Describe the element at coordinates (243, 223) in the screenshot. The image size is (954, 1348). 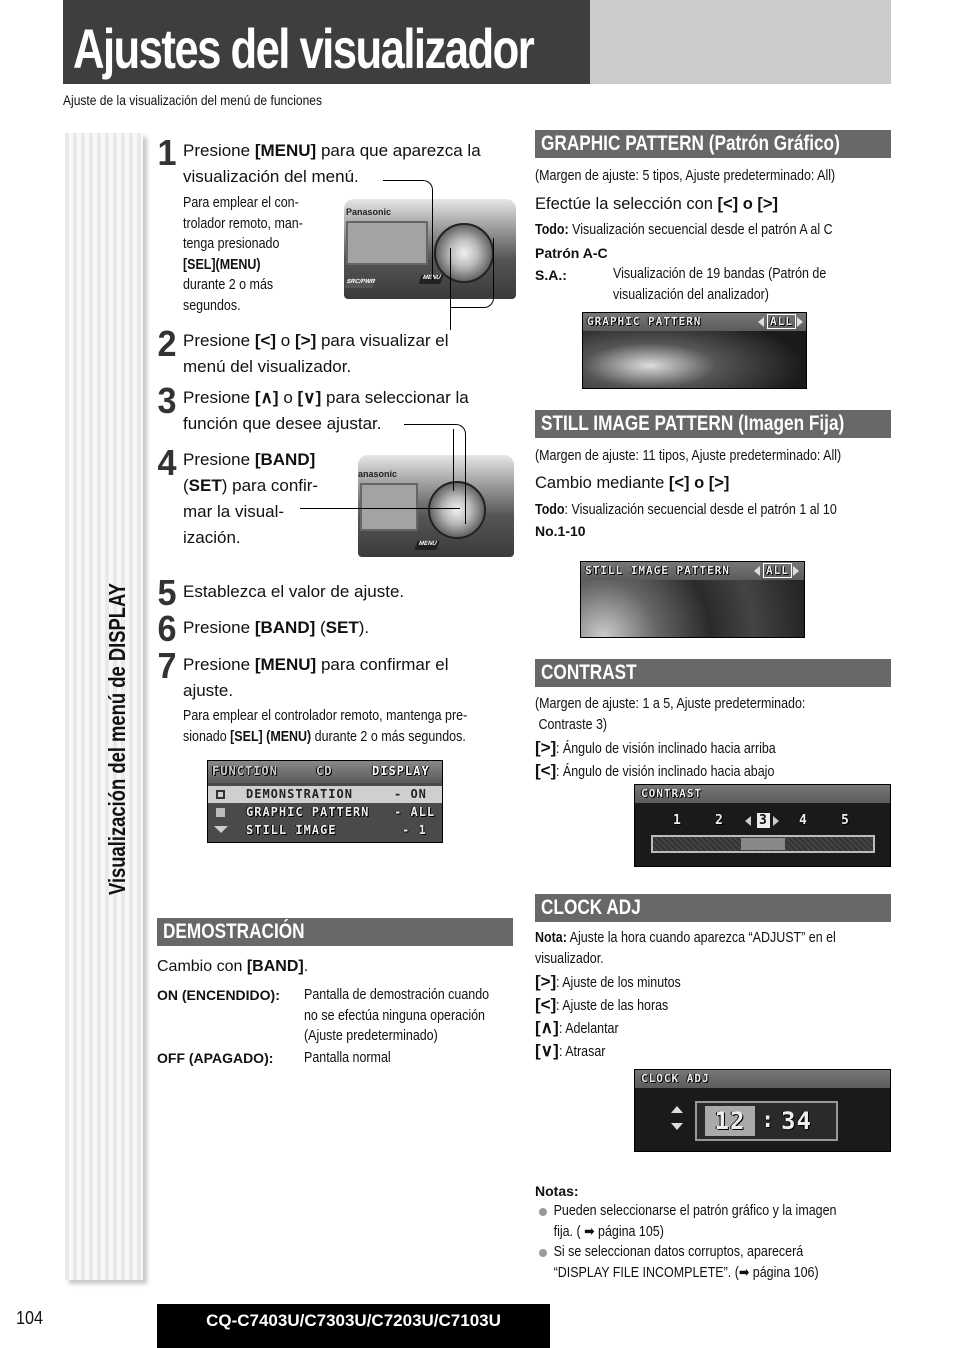
I see `note-line: trolador remoto, man-` at that location.